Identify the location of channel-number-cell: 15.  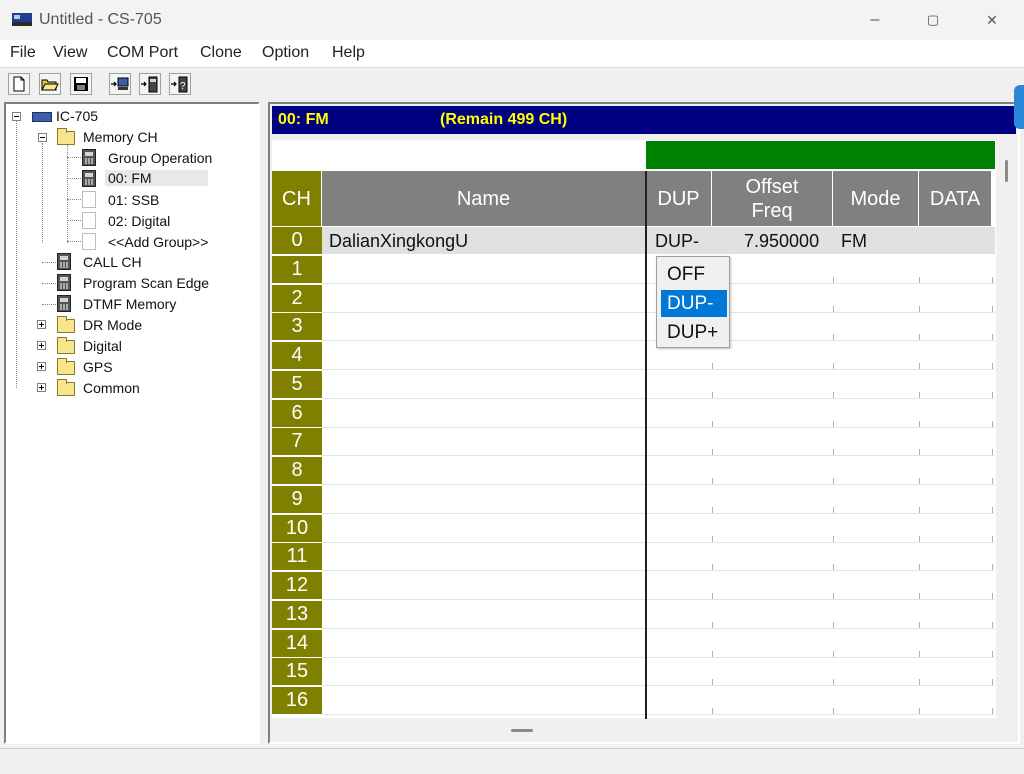
(297, 672).